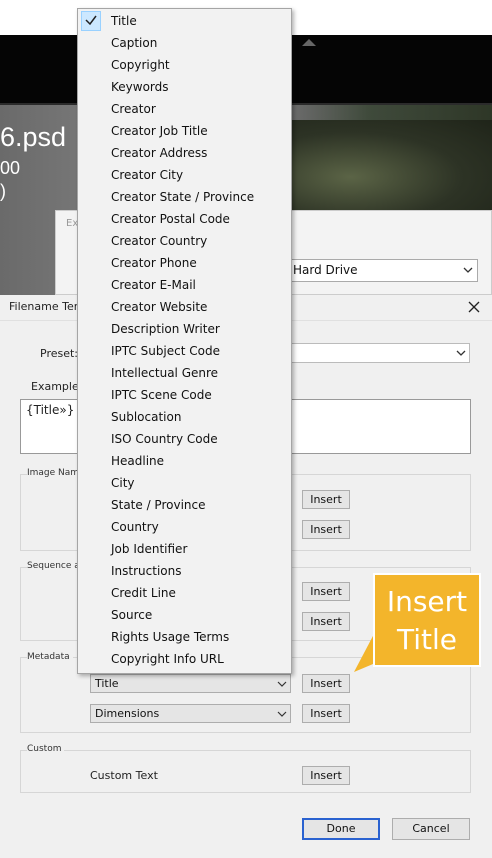 This screenshot has height=858, width=492. What do you see at coordinates (190, 683) in the screenshot?
I see `metadata-field-select: Title` at bounding box center [190, 683].